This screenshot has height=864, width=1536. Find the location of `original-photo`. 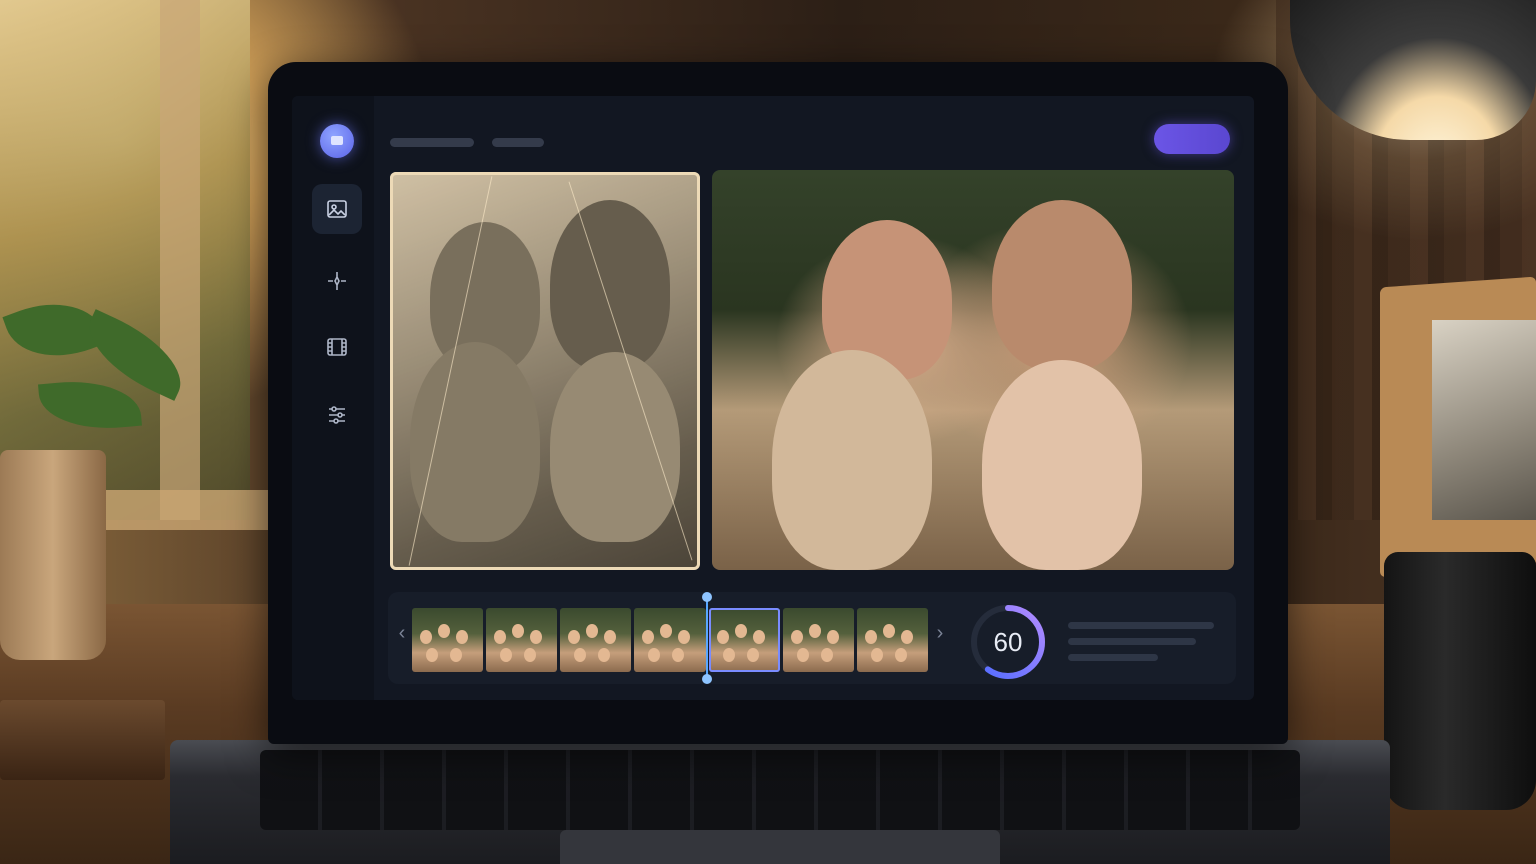

original-photo is located at coordinates (545, 371).